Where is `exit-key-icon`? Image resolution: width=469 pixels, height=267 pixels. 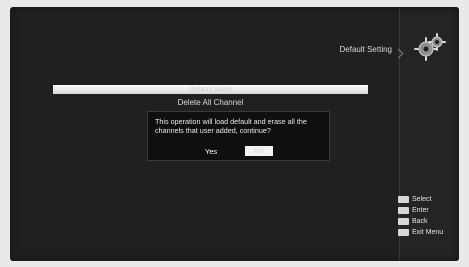 exit-key-icon is located at coordinates (403, 232).